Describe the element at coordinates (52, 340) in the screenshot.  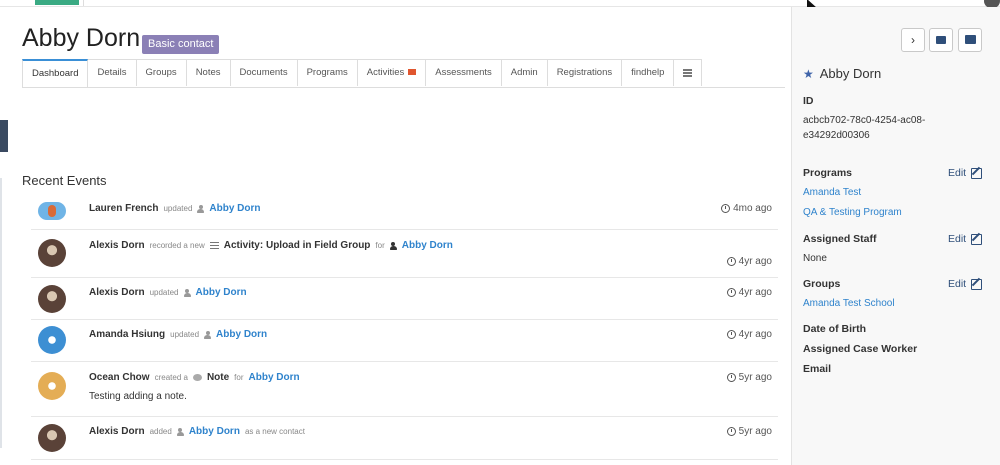
I see `amanda-avatar` at that location.